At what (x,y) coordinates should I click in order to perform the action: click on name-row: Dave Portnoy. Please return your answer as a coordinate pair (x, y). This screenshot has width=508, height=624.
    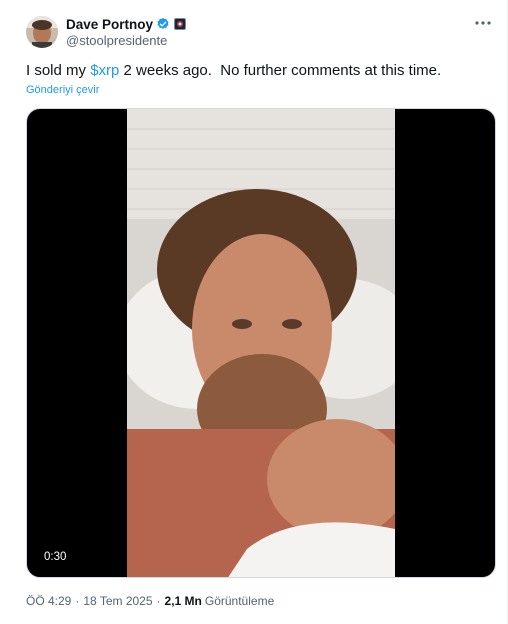
    Looking at the image, I should click on (126, 24).